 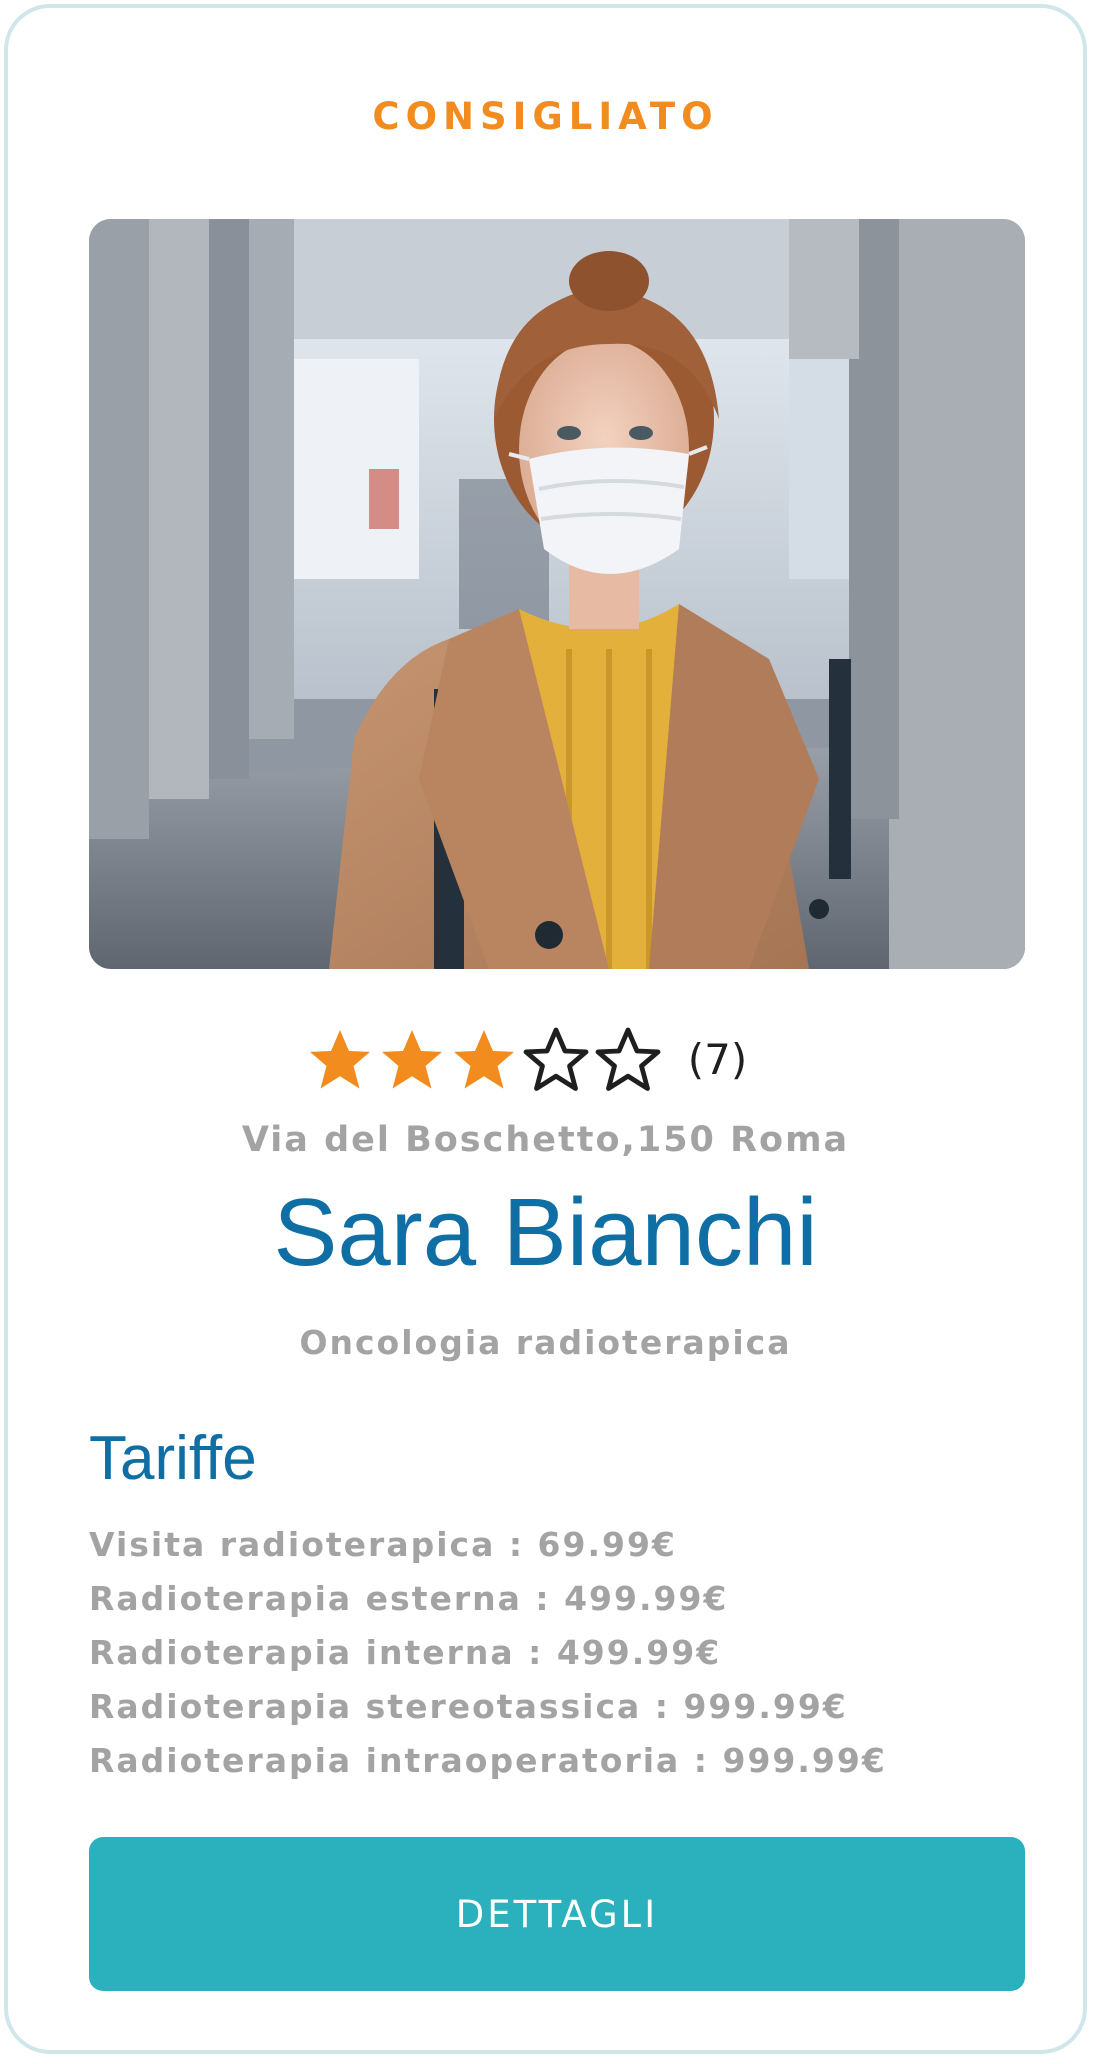 I want to click on price-item: Visita radioterapica : 69.99€, so click(x=383, y=1544).